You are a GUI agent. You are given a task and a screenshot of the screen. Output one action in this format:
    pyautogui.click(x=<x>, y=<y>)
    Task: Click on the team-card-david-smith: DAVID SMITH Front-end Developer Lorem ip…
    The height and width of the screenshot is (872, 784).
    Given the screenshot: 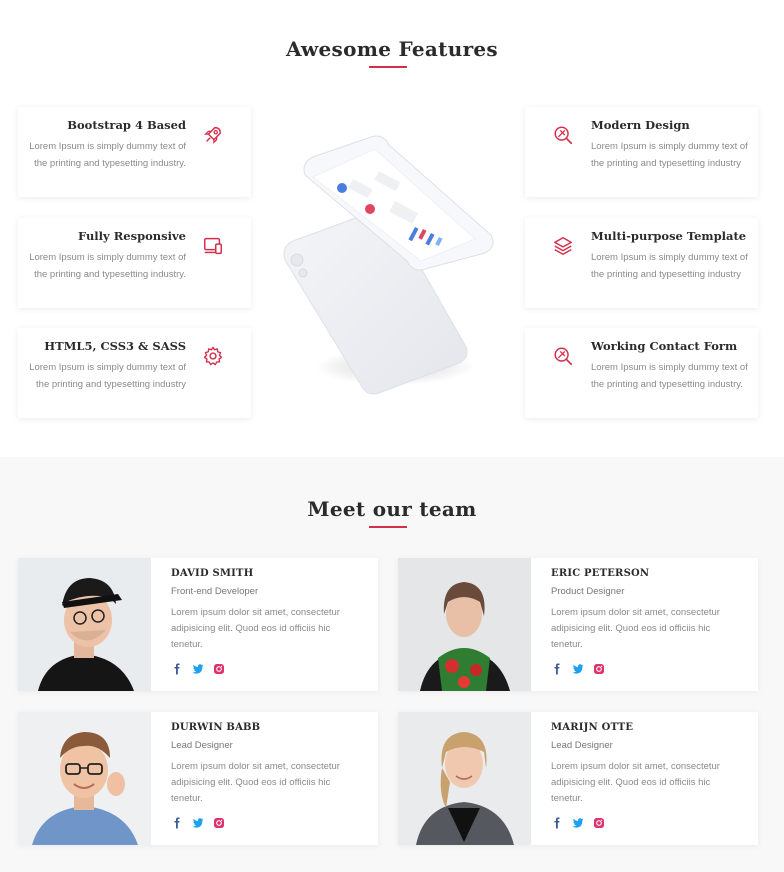 What is the action you would take?
    pyautogui.click(x=198, y=624)
    